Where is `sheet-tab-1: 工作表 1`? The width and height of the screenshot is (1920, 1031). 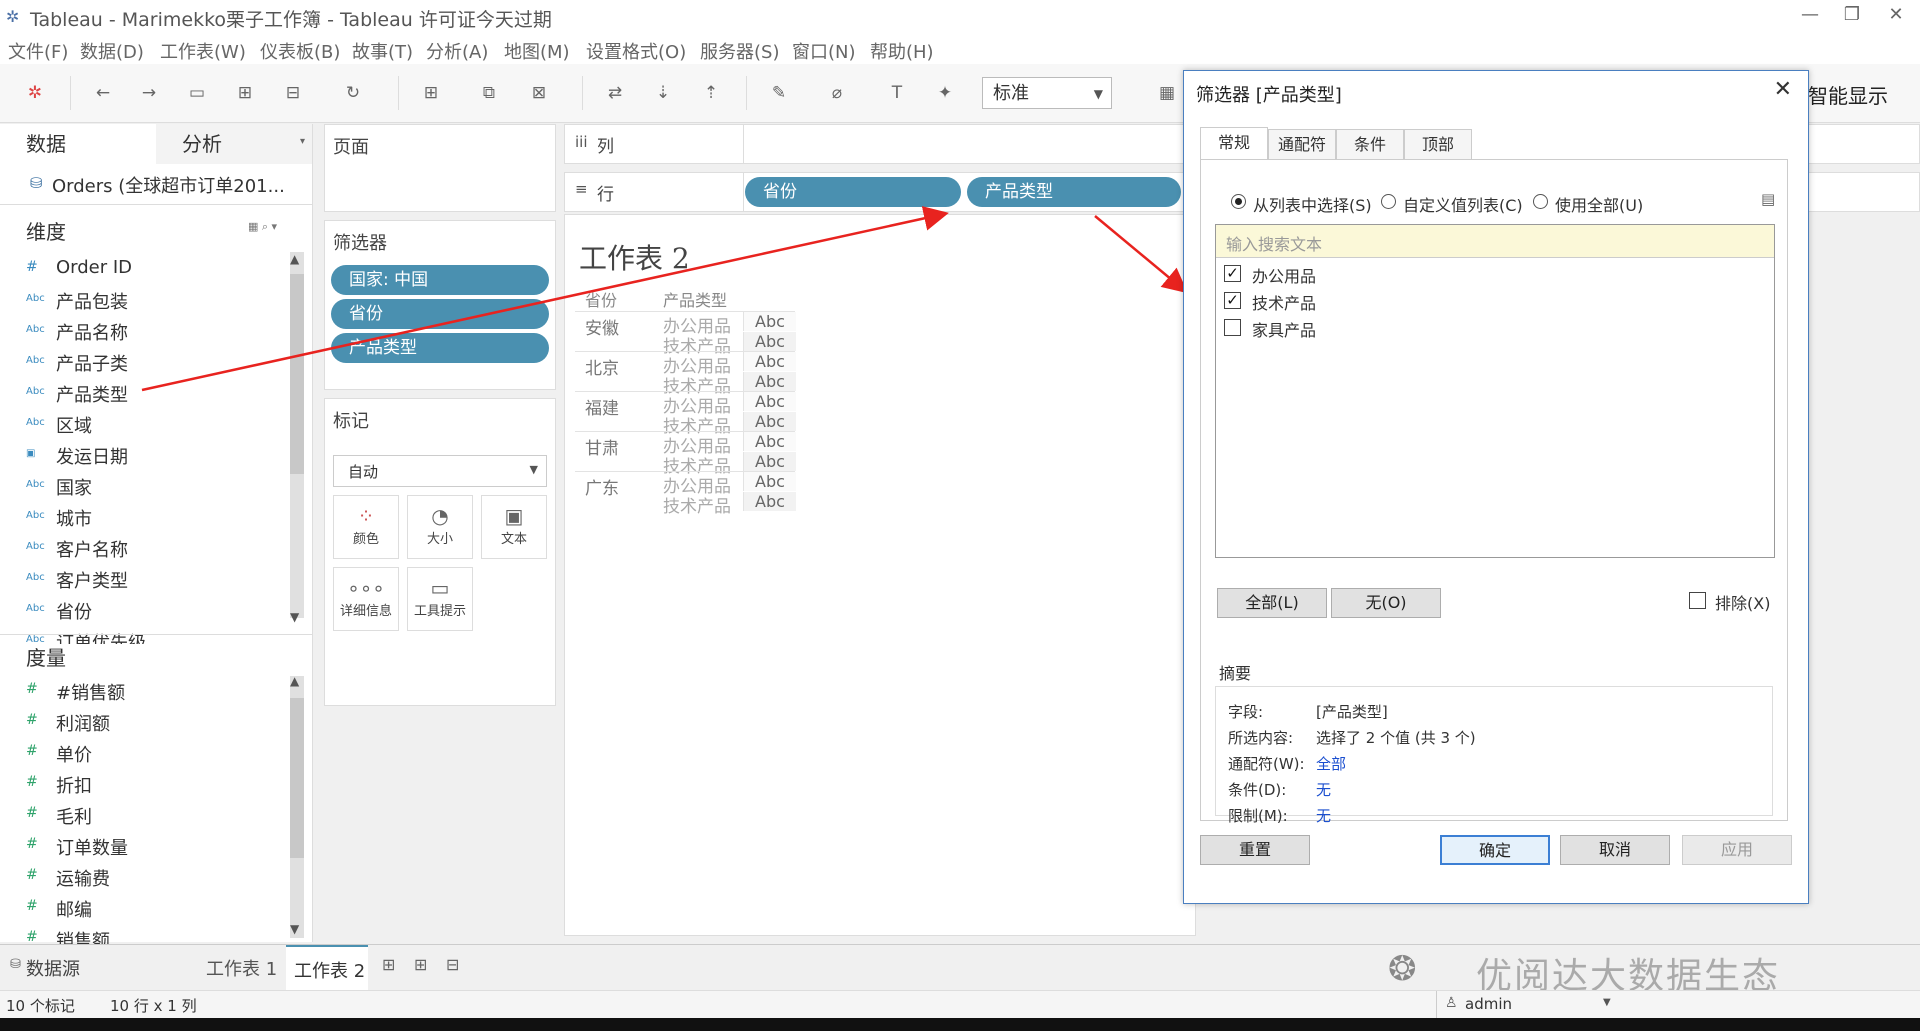 sheet-tab-1: 工作表 1 is located at coordinates (239, 967).